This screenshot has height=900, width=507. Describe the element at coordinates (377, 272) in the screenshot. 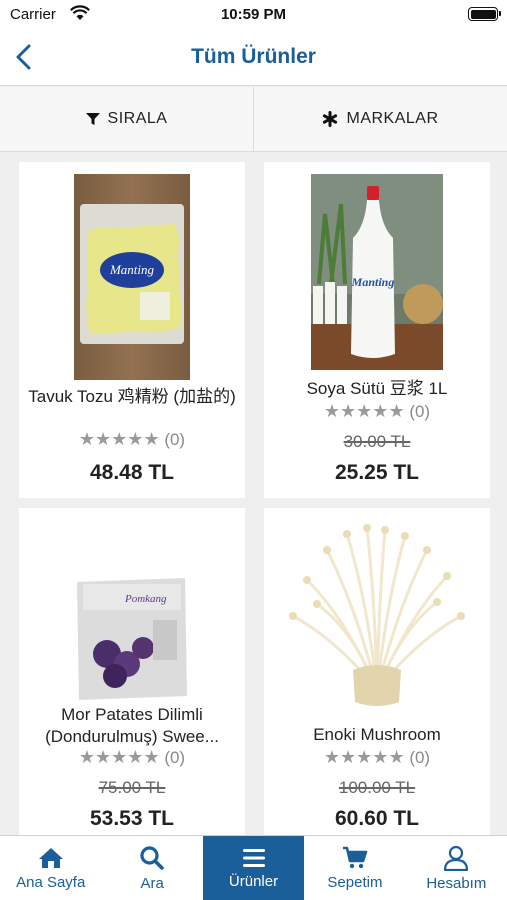

I see `soy-milk-bottle-image: Manting` at that location.